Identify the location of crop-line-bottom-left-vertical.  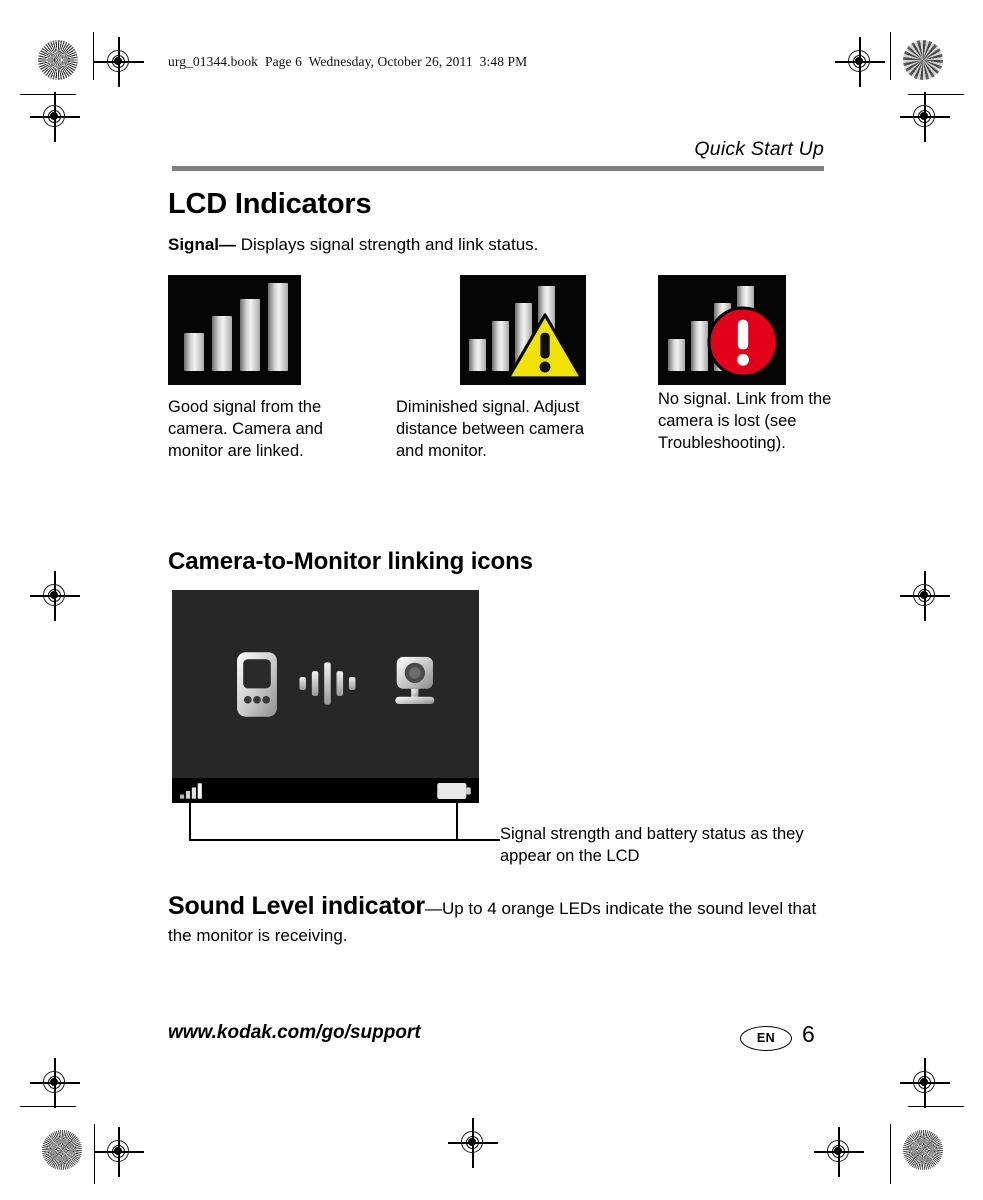
(95, 1154).